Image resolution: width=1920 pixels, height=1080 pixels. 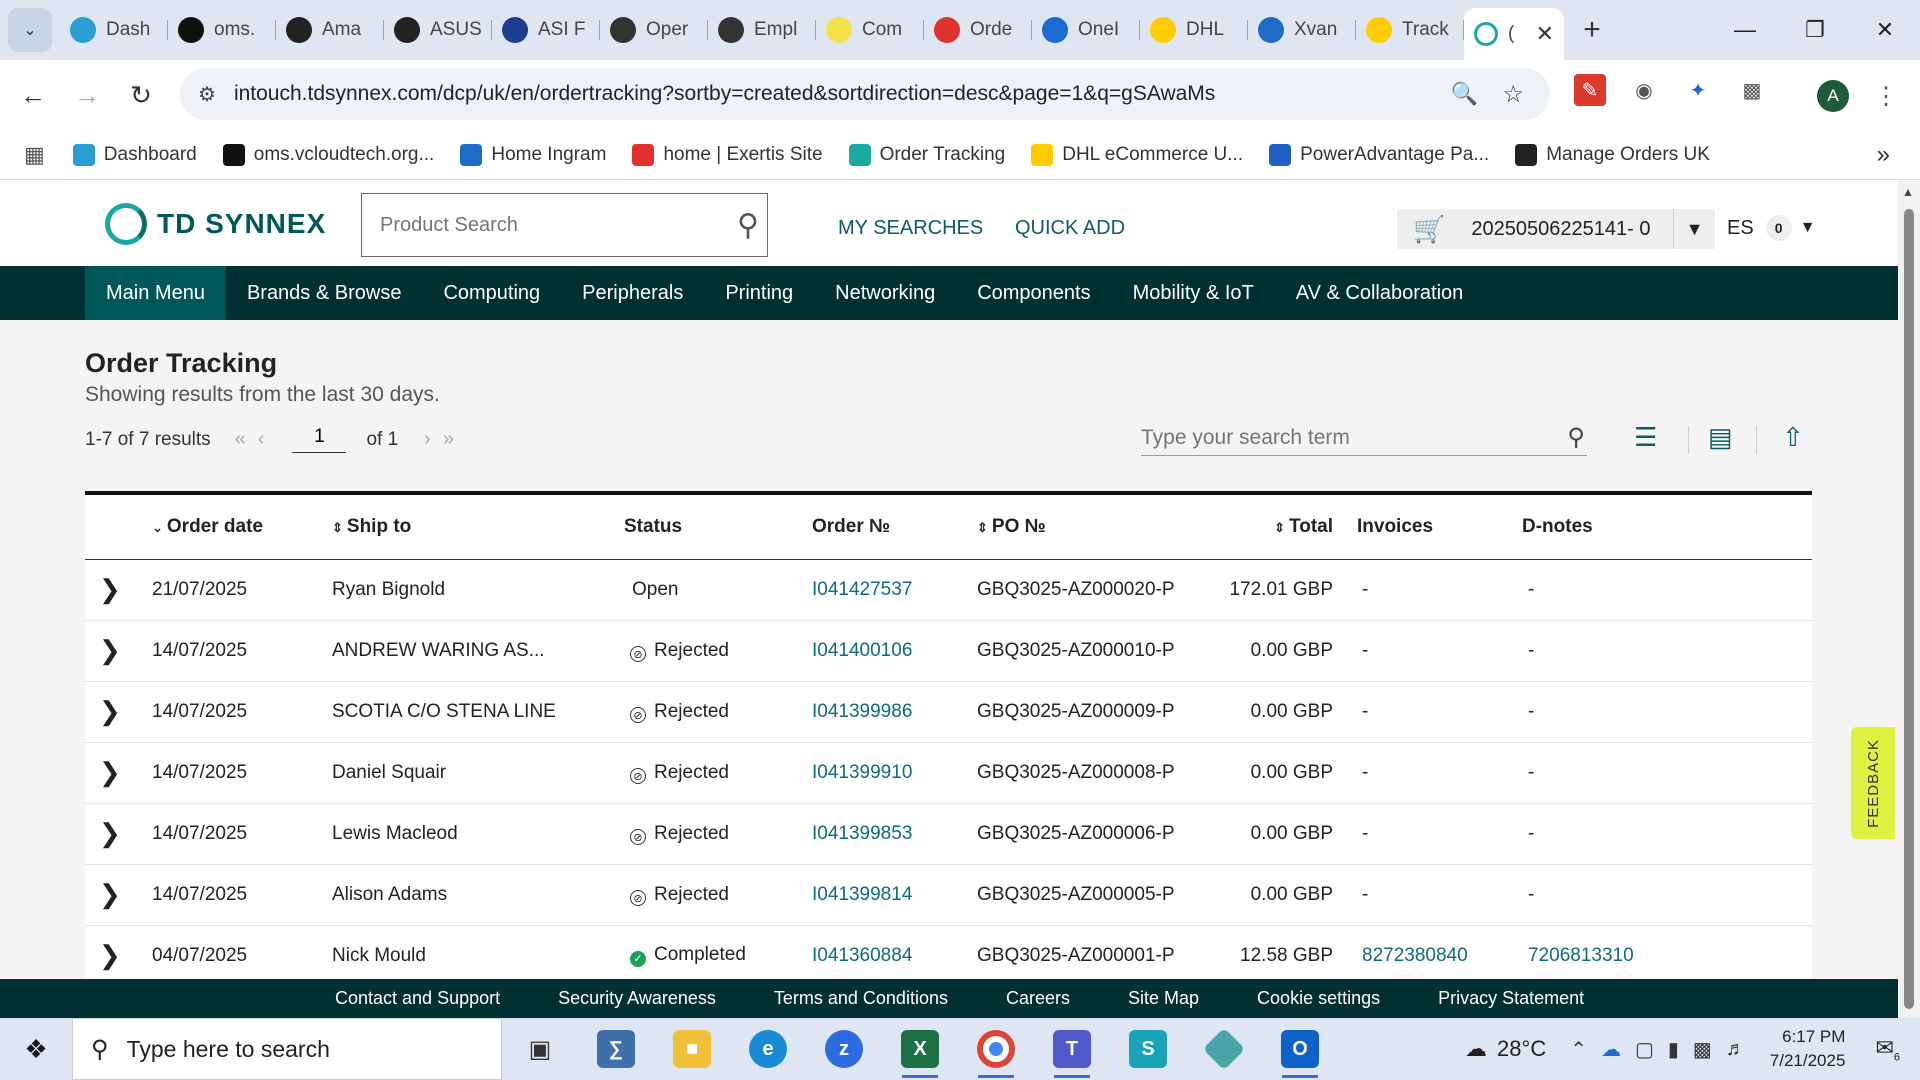 What do you see at coordinates (862, 650) in the screenshot?
I see `order-number-link: I041400106` at bounding box center [862, 650].